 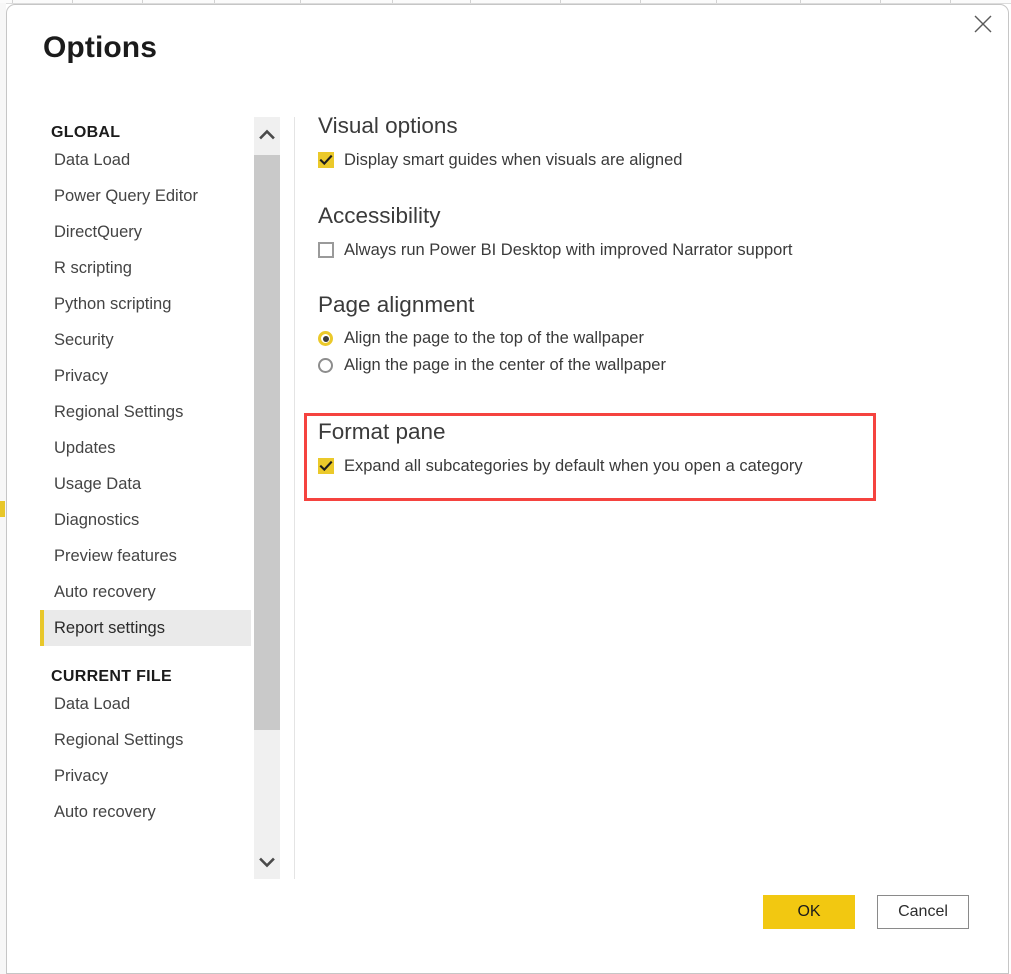 I want to click on checkbox-expand-subcategories, so click(x=326, y=466).